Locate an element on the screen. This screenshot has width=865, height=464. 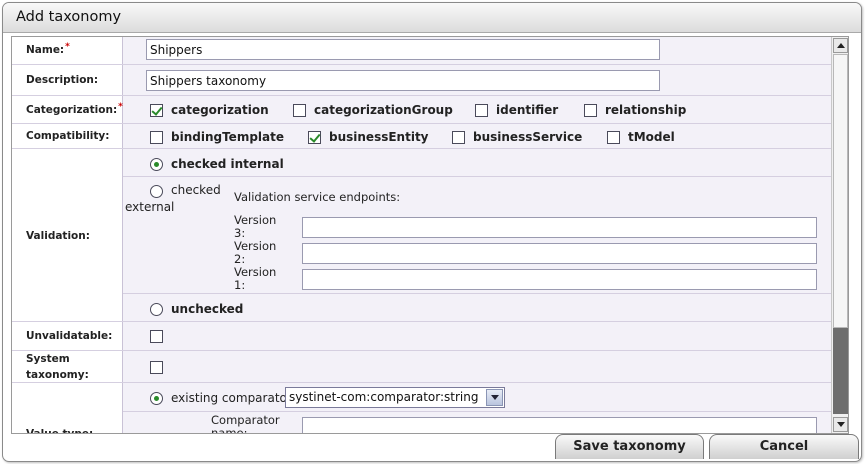
checked-external-label-line1: checked is located at coordinates (196, 190).